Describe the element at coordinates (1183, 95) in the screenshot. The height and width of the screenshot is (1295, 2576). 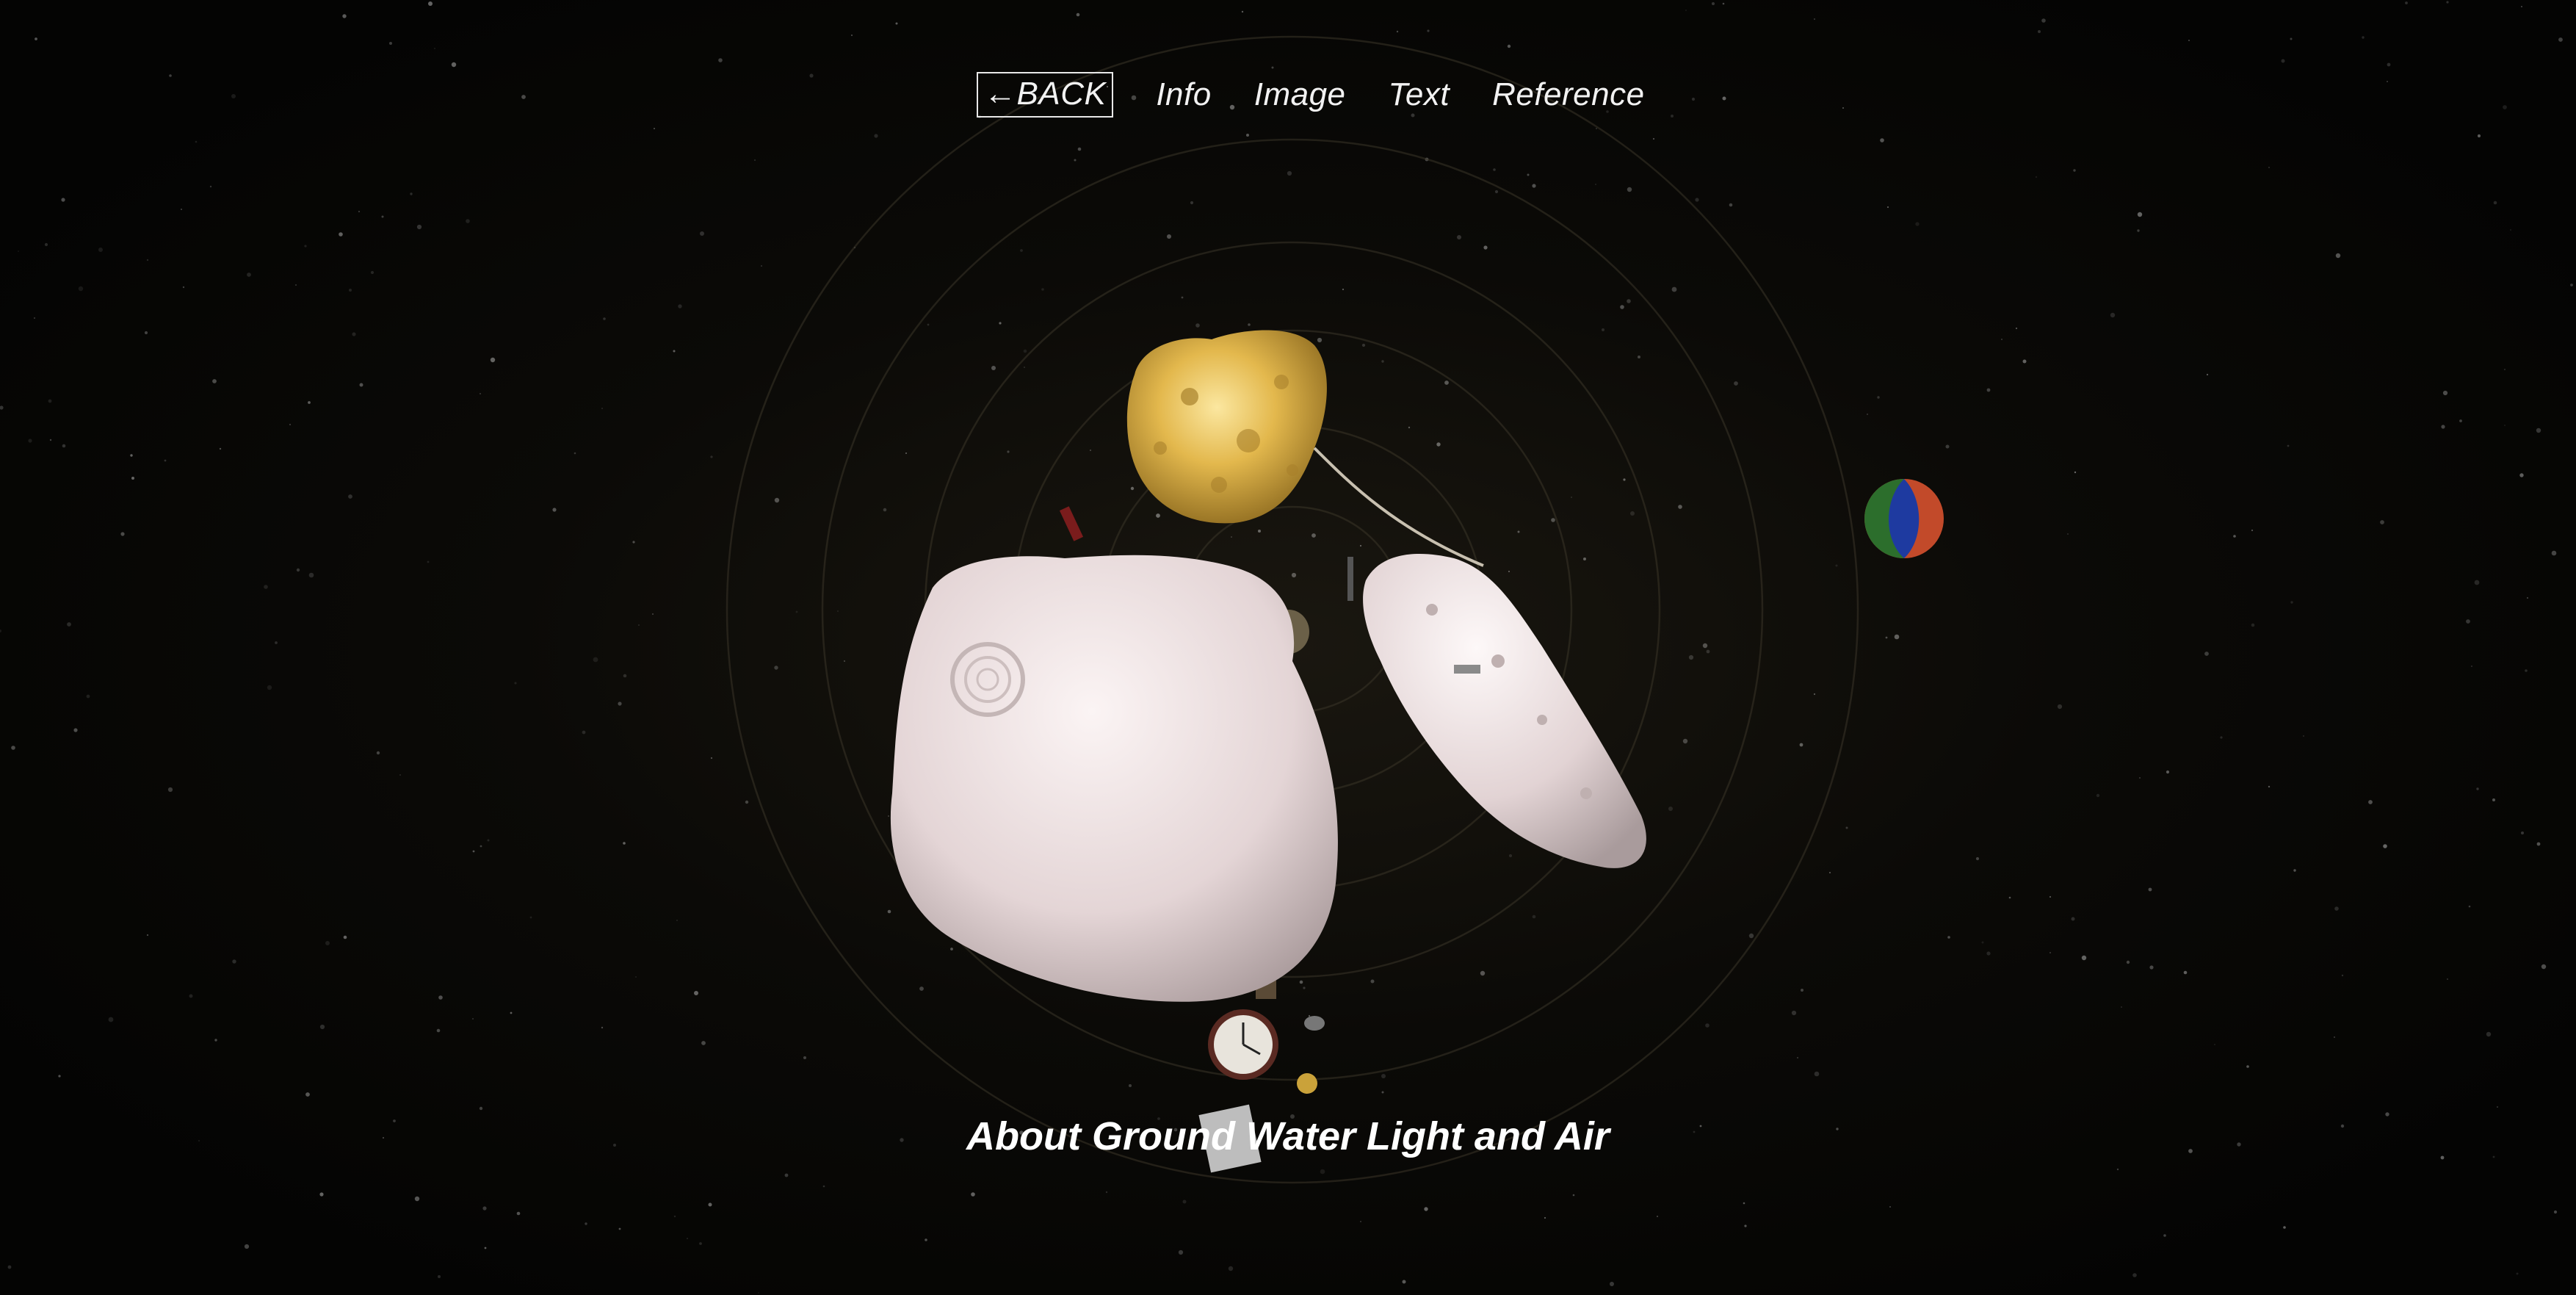
I see `nav-info: Info` at that location.